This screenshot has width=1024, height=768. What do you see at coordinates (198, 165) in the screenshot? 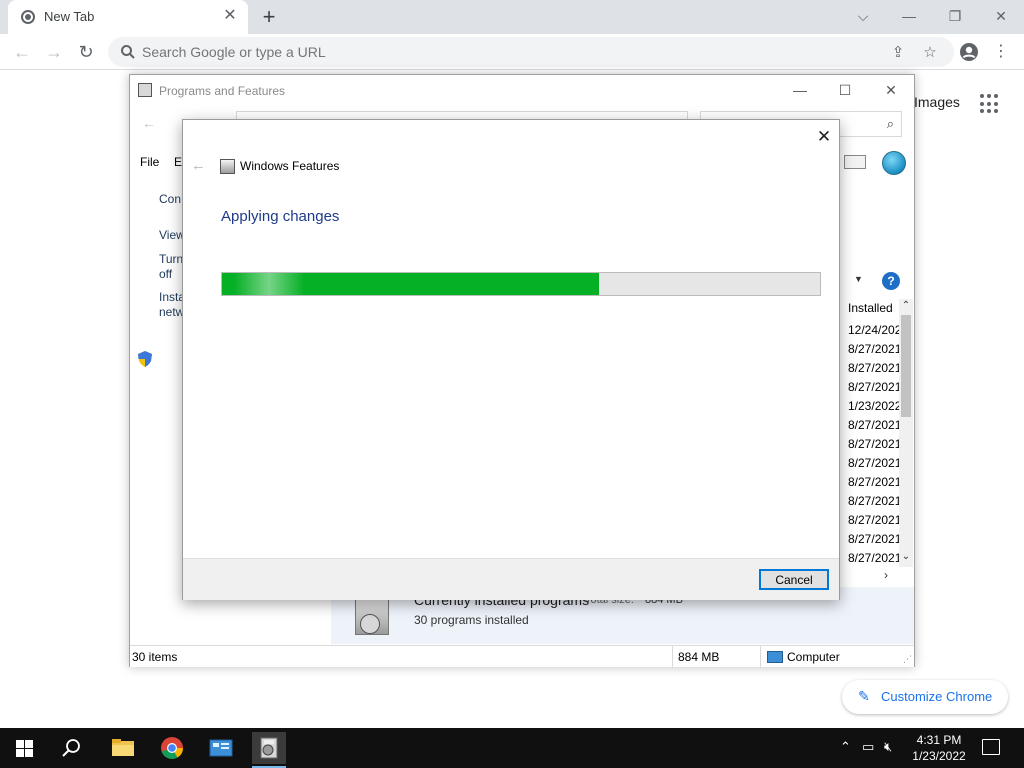
I see `dialog-back-arrow-icon: ←` at bounding box center [198, 165].